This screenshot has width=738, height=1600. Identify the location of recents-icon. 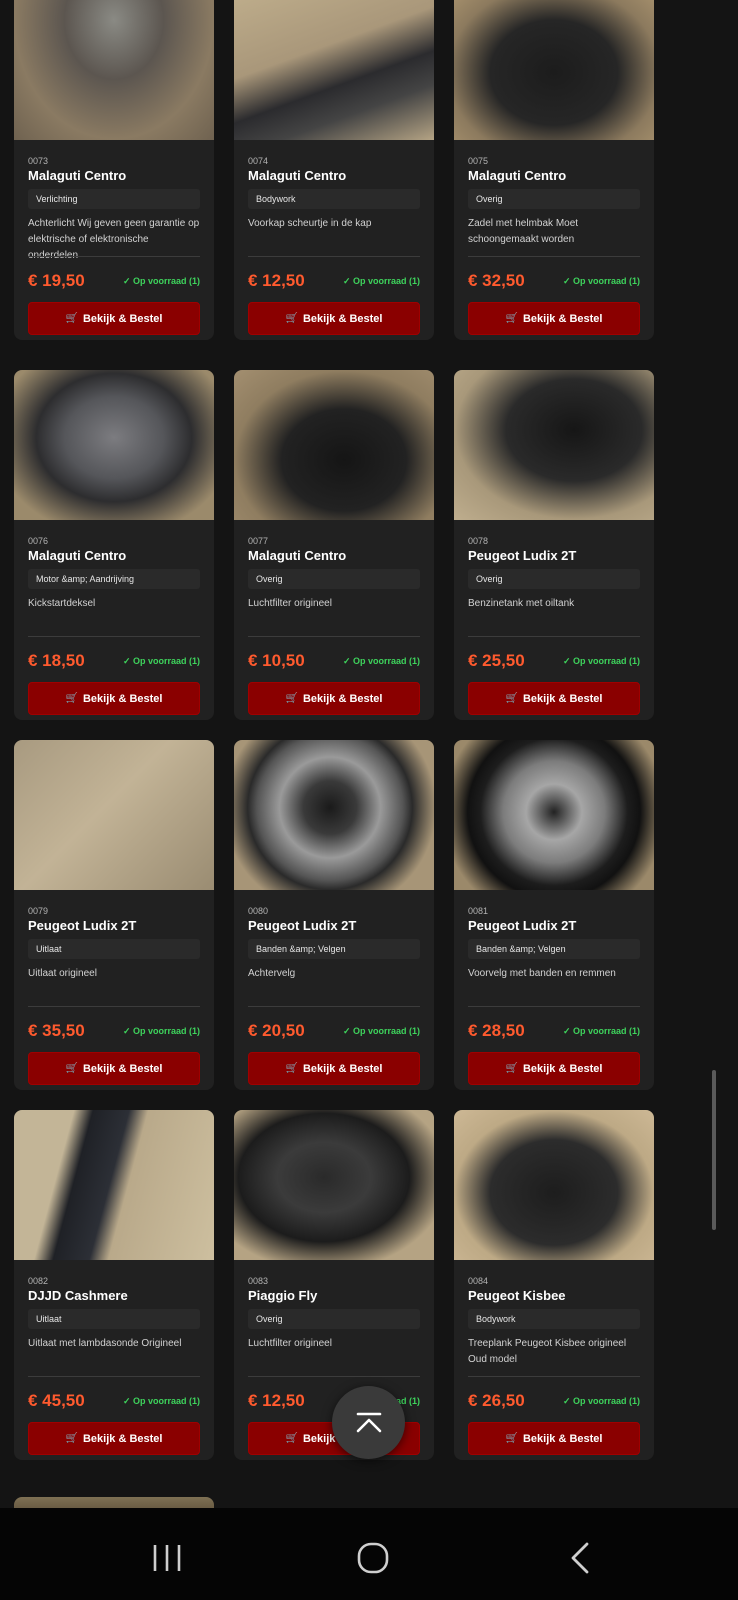
(167, 1558).